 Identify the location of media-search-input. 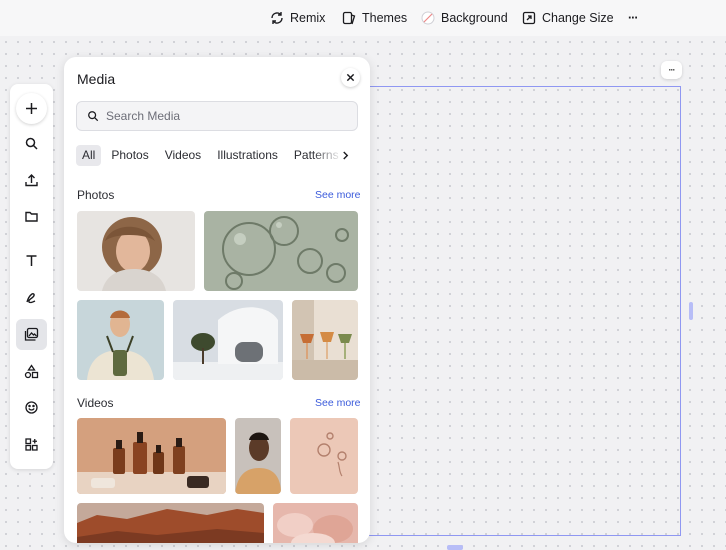
(226, 116).